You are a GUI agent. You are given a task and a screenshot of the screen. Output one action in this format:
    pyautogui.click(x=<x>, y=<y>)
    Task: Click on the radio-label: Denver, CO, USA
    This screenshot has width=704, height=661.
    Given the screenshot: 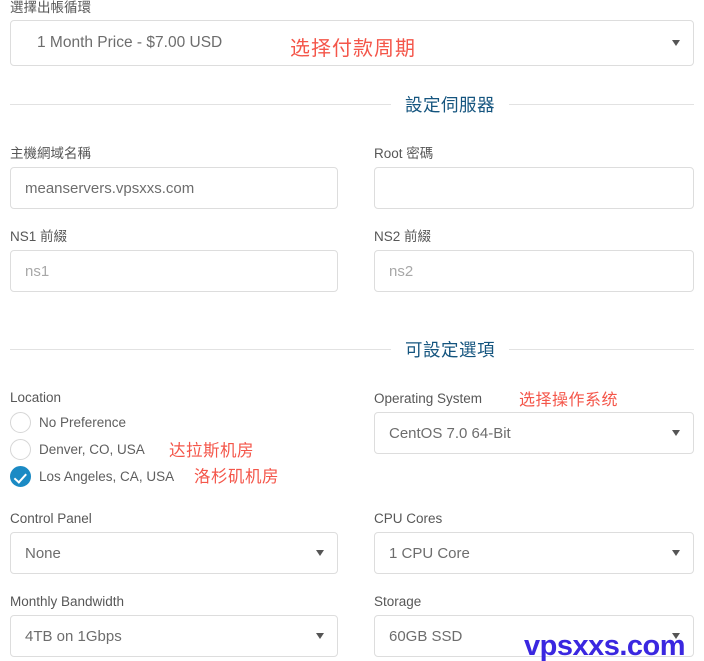 What is the action you would take?
    pyautogui.click(x=92, y=449)
    